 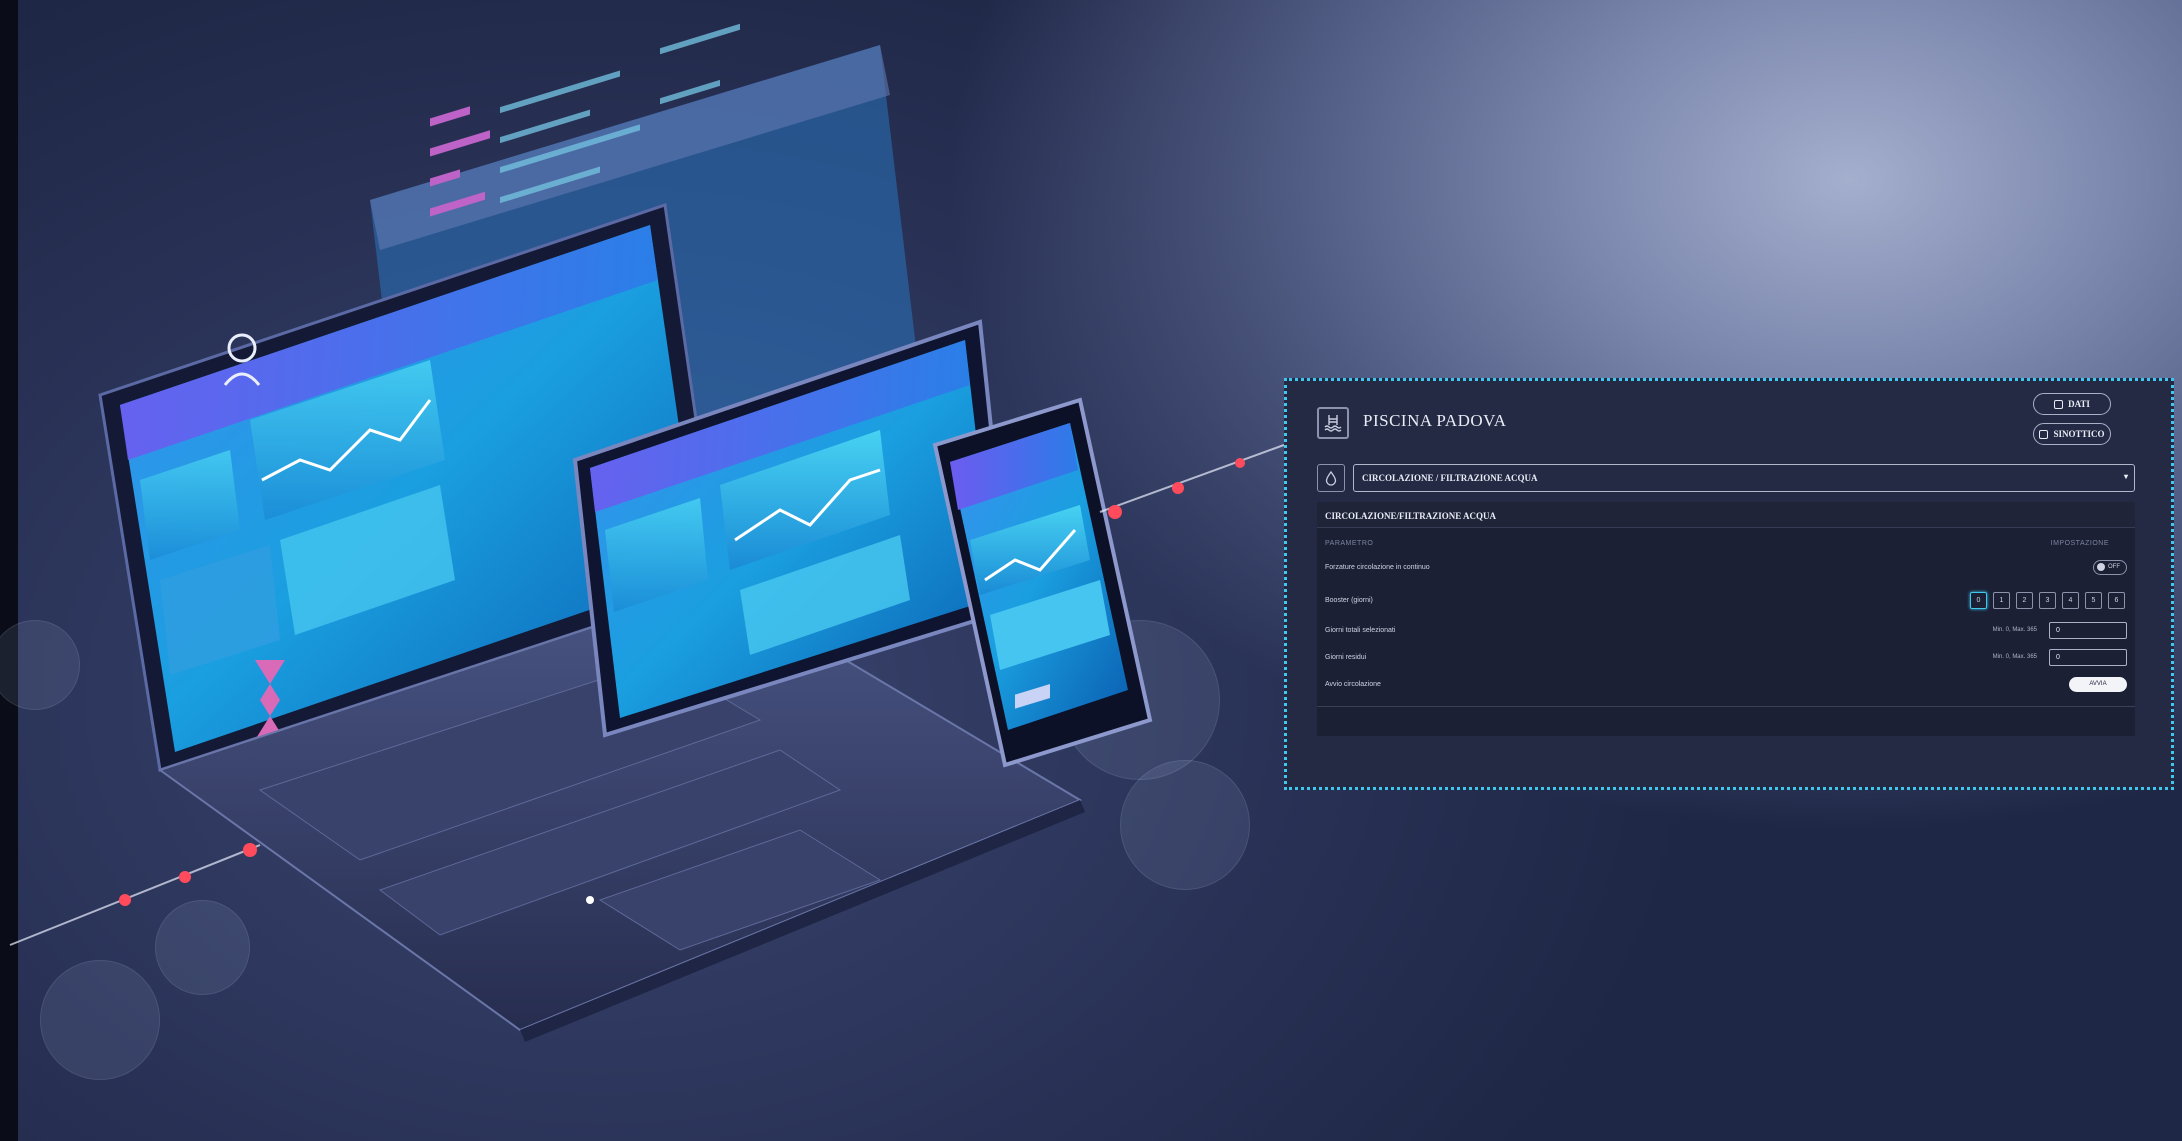 I want to click on card-title: CIRCOLAZIONE/FILTRAZIONE ACQUA, so click(x=1726, y=515).